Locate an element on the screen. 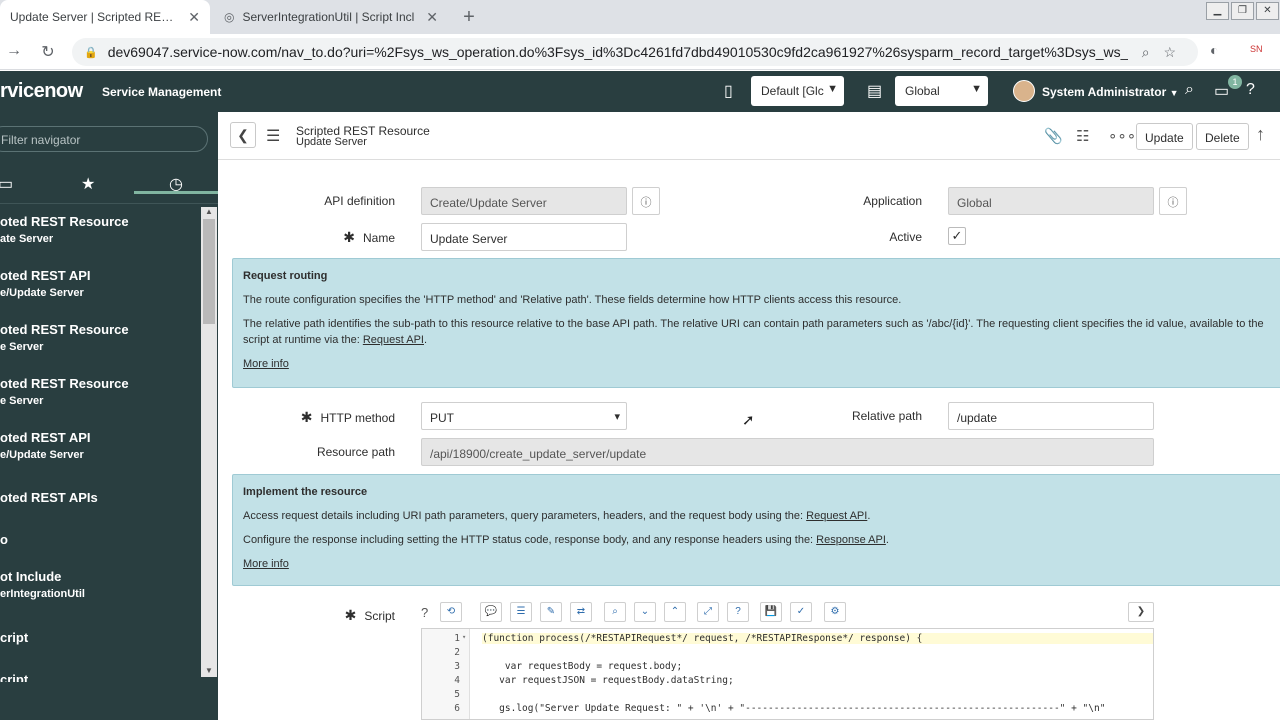  caret-down-icon: ▼ is located at coordinates (1174, 93).